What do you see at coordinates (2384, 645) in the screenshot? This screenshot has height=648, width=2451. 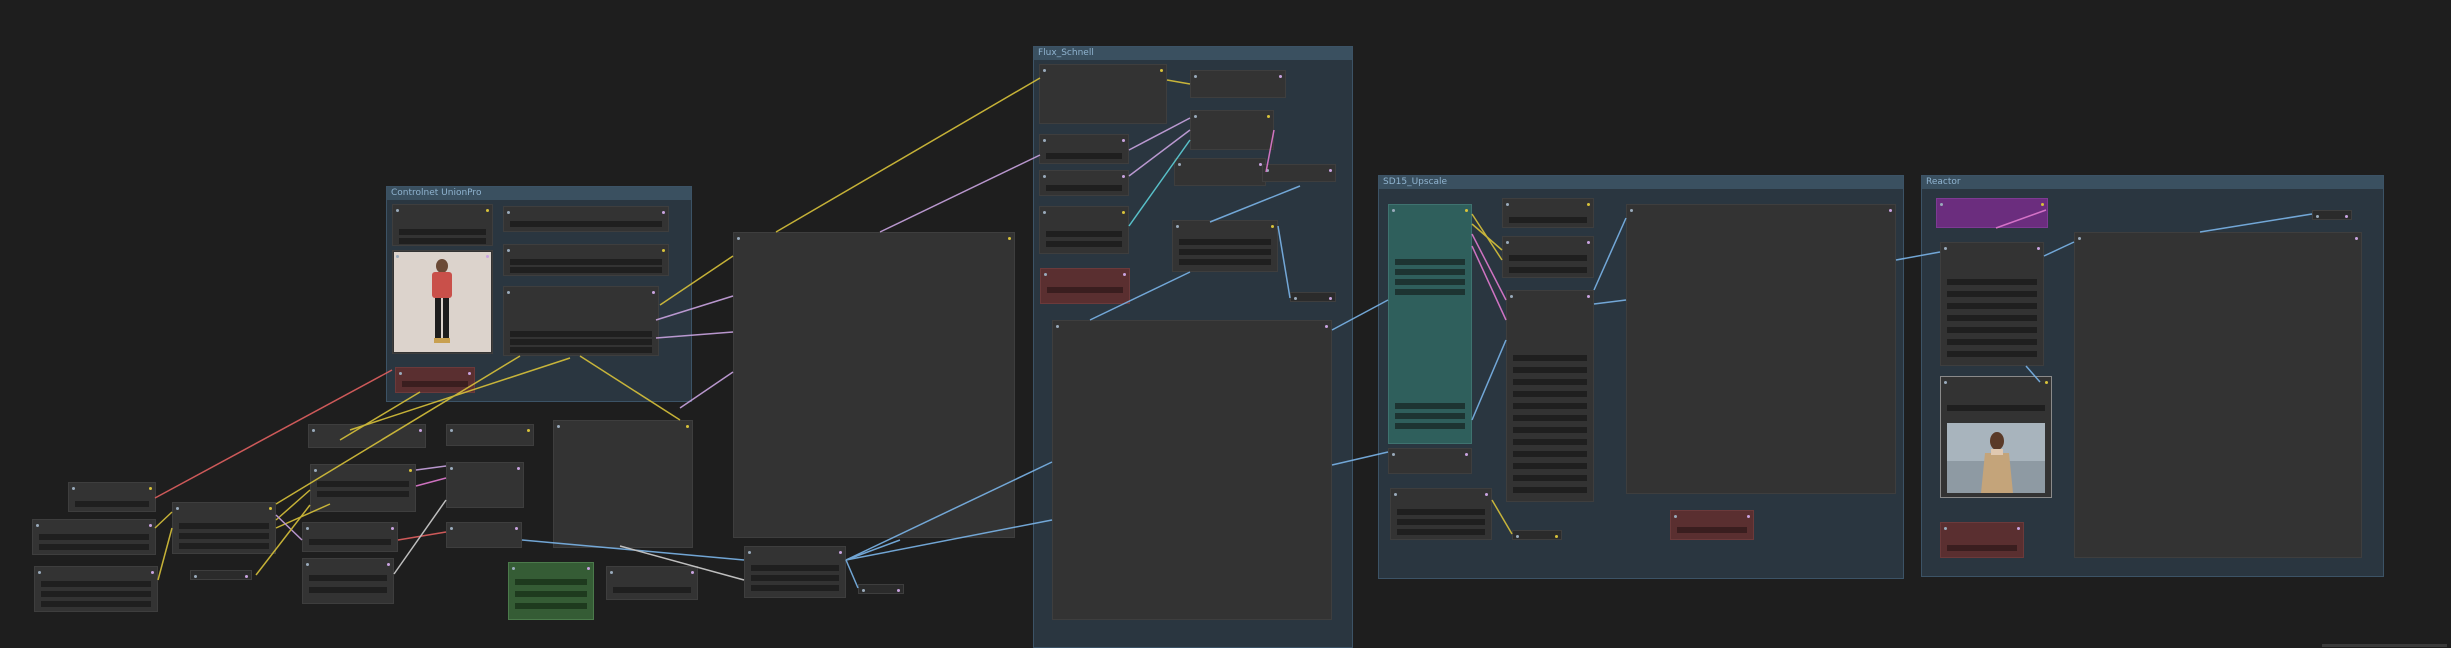 I see `canvas-scrollbar` at bounding box center [2384, 645].